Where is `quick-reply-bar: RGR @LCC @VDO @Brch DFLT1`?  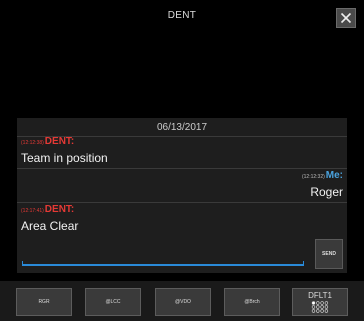 quick-reply-bar: RGR @LCC @VDO @Brch DFLT1 is located at coordinates (182, 301).